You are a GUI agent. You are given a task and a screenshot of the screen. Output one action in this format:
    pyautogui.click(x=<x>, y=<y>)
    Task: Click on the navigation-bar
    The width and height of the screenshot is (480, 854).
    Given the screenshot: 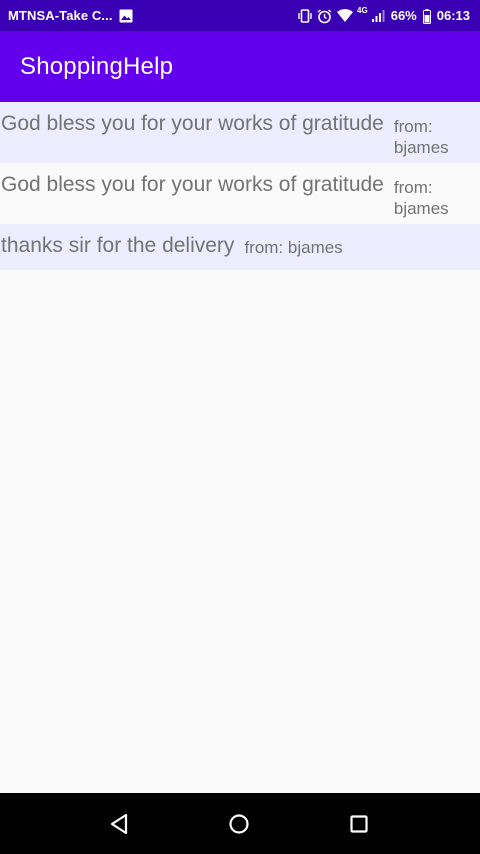 What is the action you would take?
    pyautogui.click(x=240, y=823)
    